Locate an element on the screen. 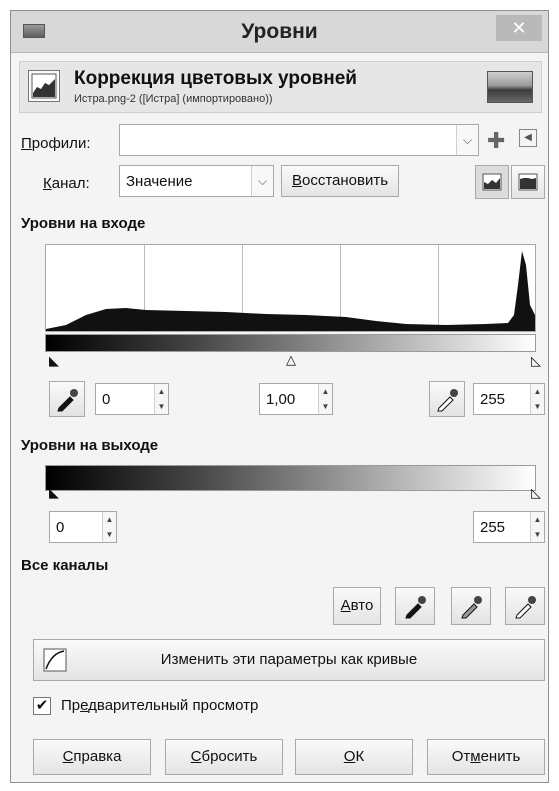  histogram is located at coordinates (290, 288).